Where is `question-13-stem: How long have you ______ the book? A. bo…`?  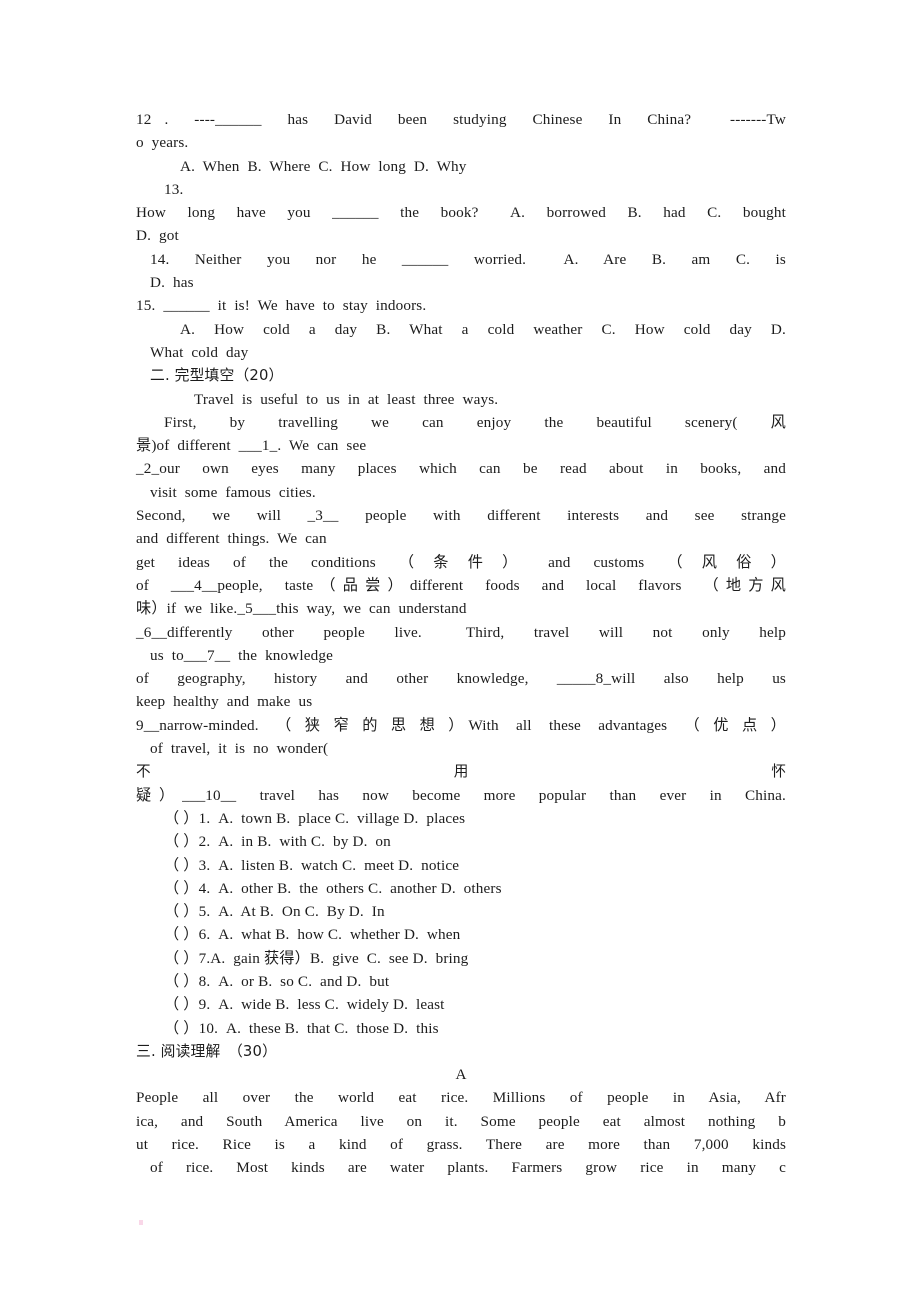
question-13-stem: How long have you ______ the book? A. bo… is located at coordinates (461, 213).